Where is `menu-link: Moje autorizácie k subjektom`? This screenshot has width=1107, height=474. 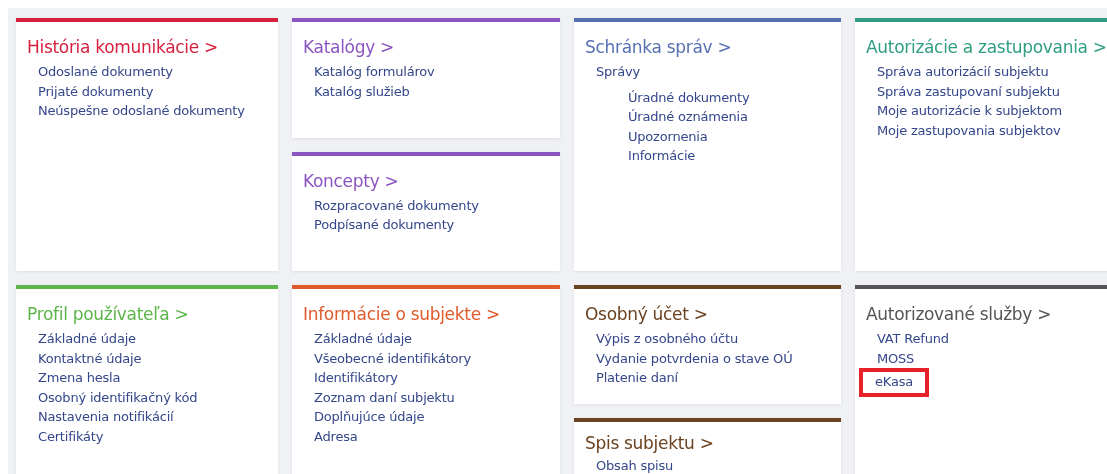 menu-link: Moje autorizácie k subjektom is located at coordinates (969, 111).